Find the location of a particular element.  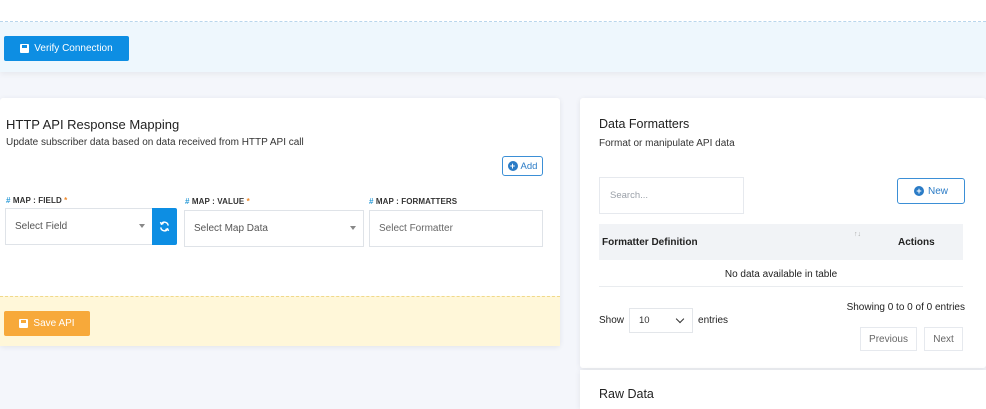

table-empty-message: No data available in table is located at coordinates (781, 274).